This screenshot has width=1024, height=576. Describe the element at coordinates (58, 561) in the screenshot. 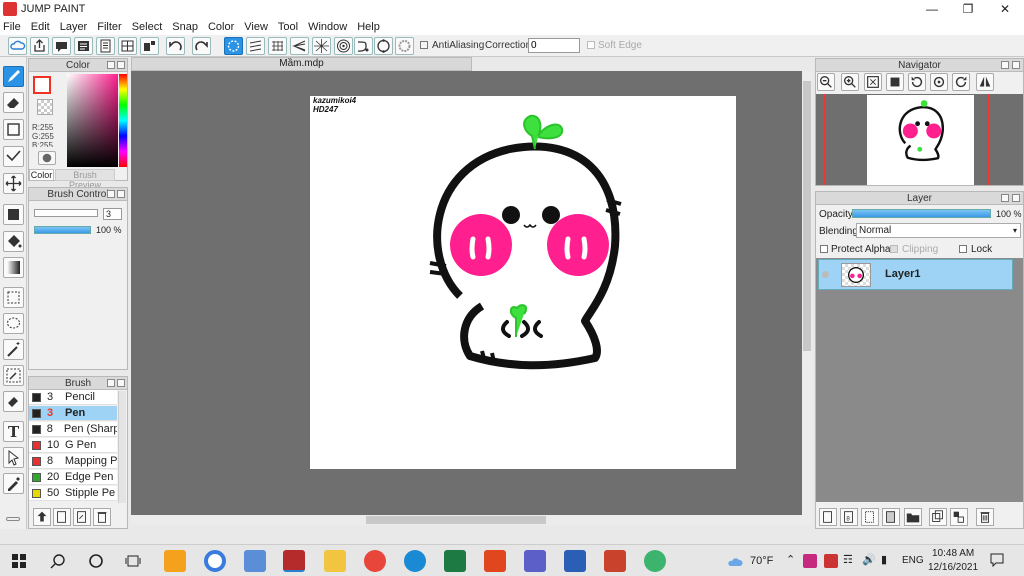

I see `search-icon` at that location.